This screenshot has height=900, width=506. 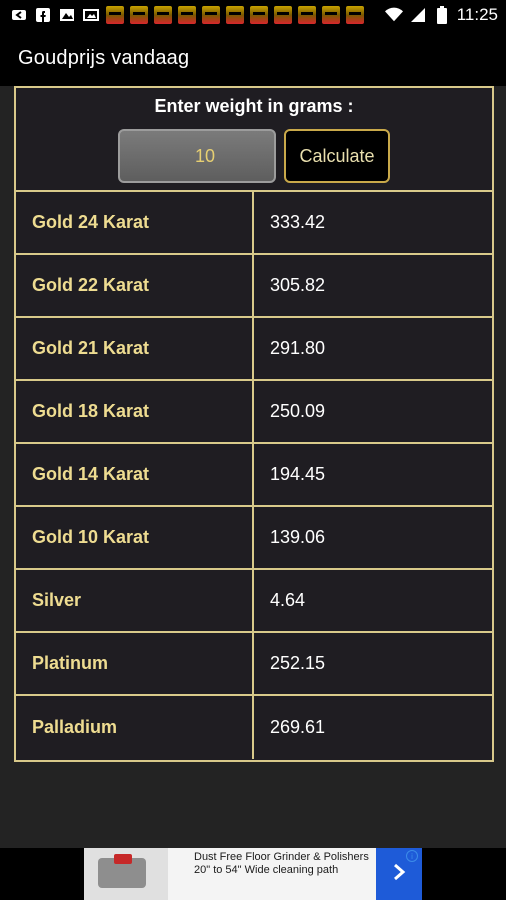 I want to click on table-row: Gold 10 Karat 139.06, so click(x=254, y=538).